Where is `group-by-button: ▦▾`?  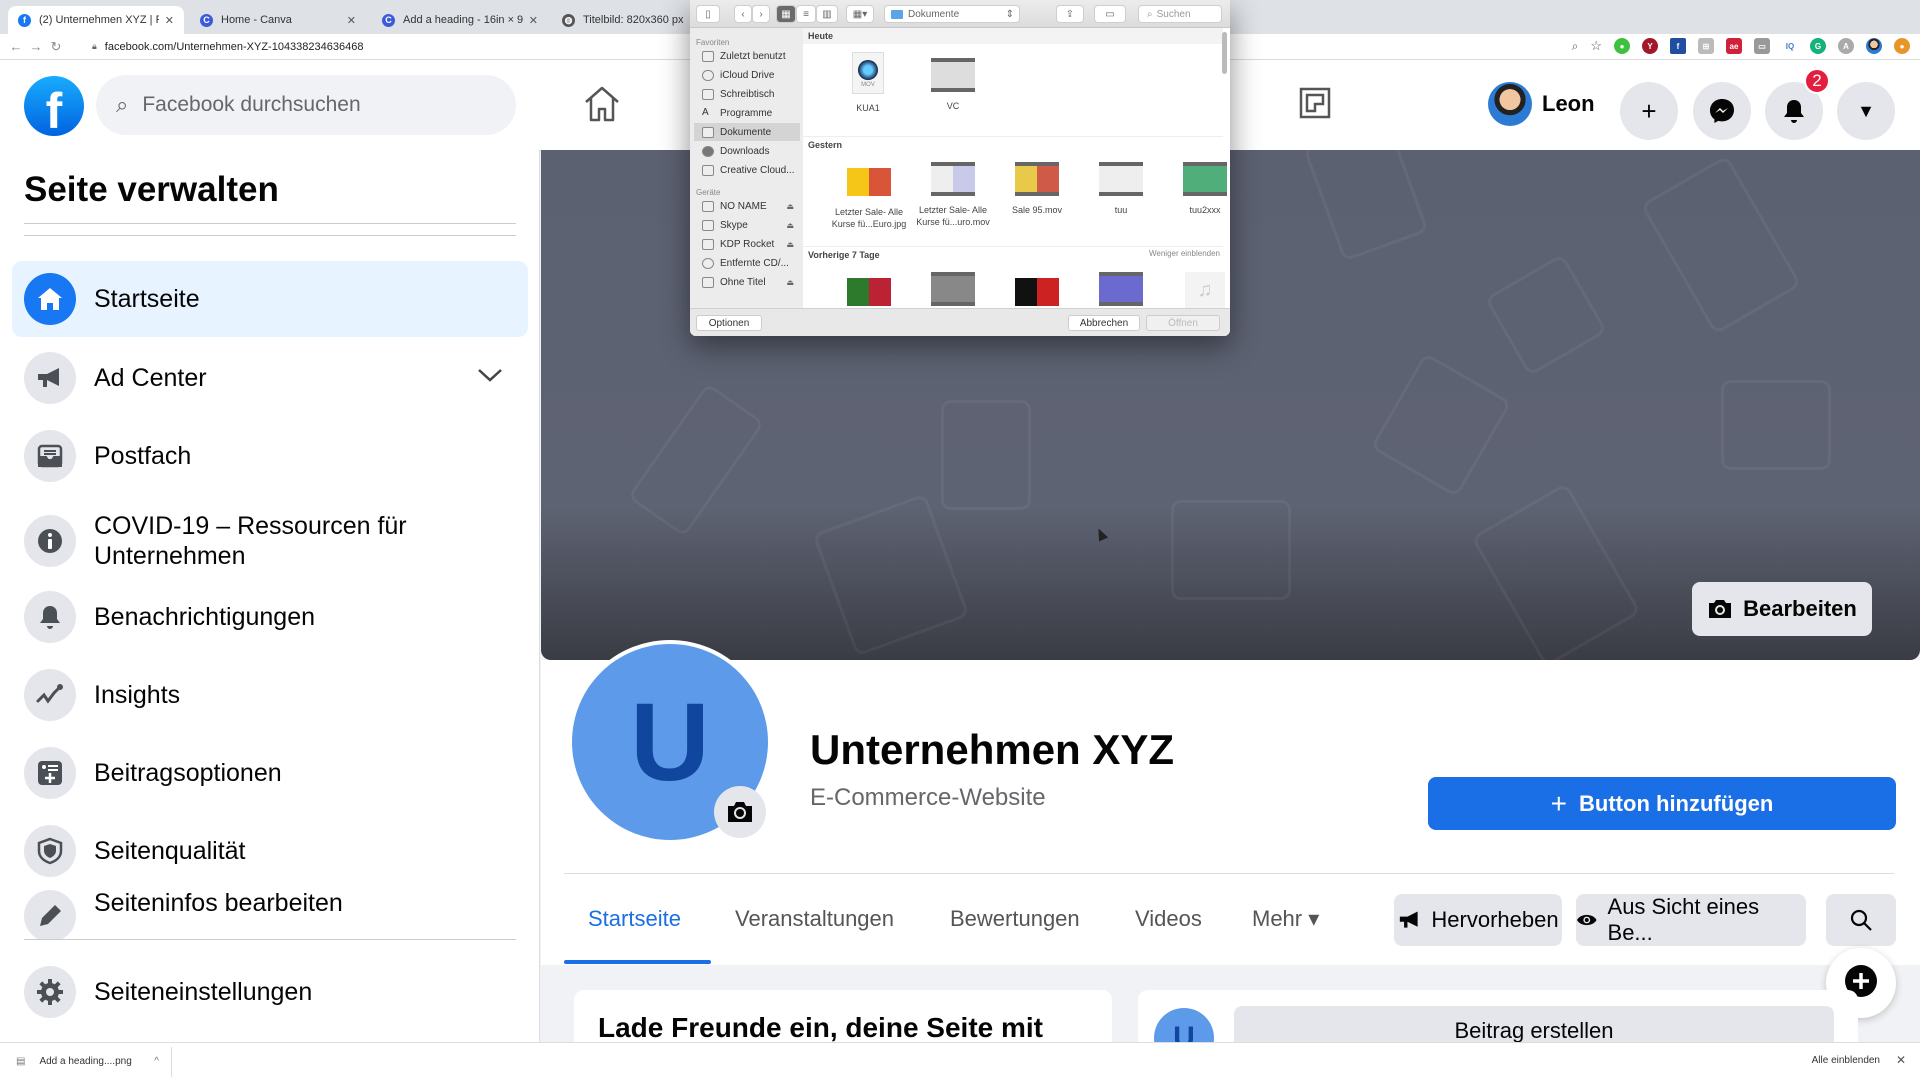 group-by-button: ▦▾ is located at coordinates (860, 14).